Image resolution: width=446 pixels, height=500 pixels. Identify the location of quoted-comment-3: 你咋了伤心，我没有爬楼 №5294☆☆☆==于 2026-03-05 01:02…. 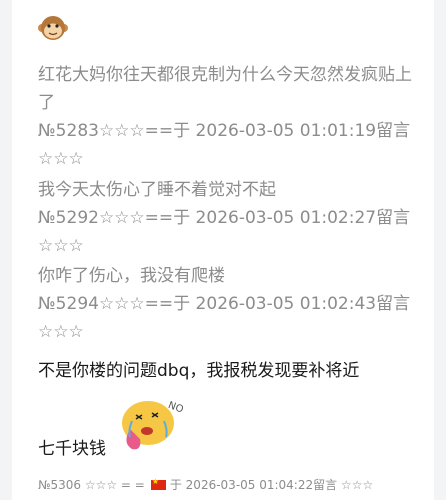
(228, 304).